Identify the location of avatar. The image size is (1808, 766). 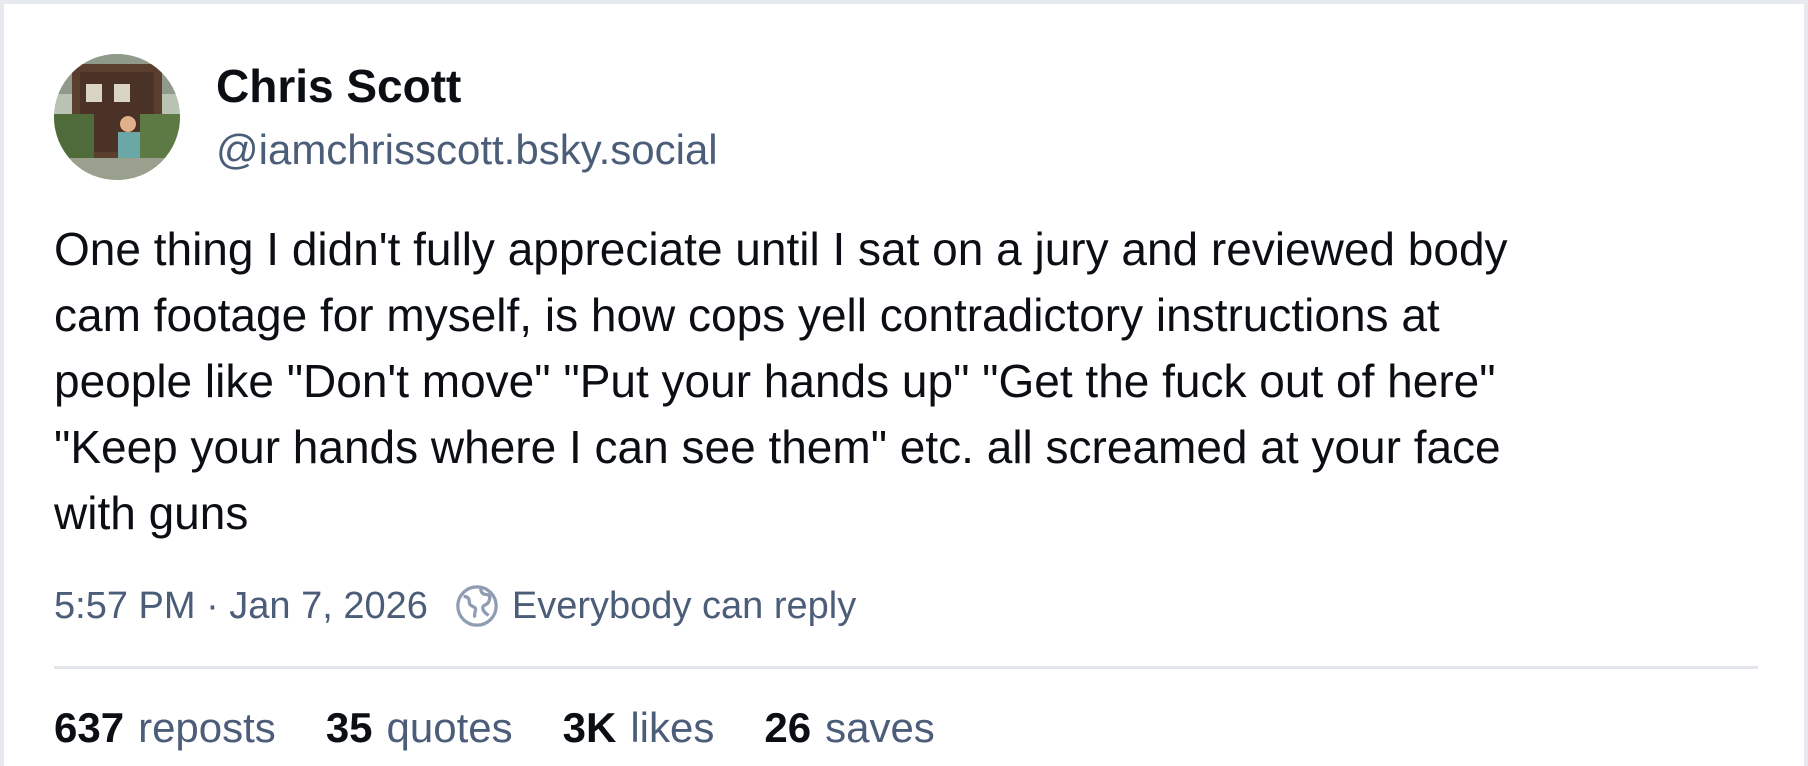
(117, 117).